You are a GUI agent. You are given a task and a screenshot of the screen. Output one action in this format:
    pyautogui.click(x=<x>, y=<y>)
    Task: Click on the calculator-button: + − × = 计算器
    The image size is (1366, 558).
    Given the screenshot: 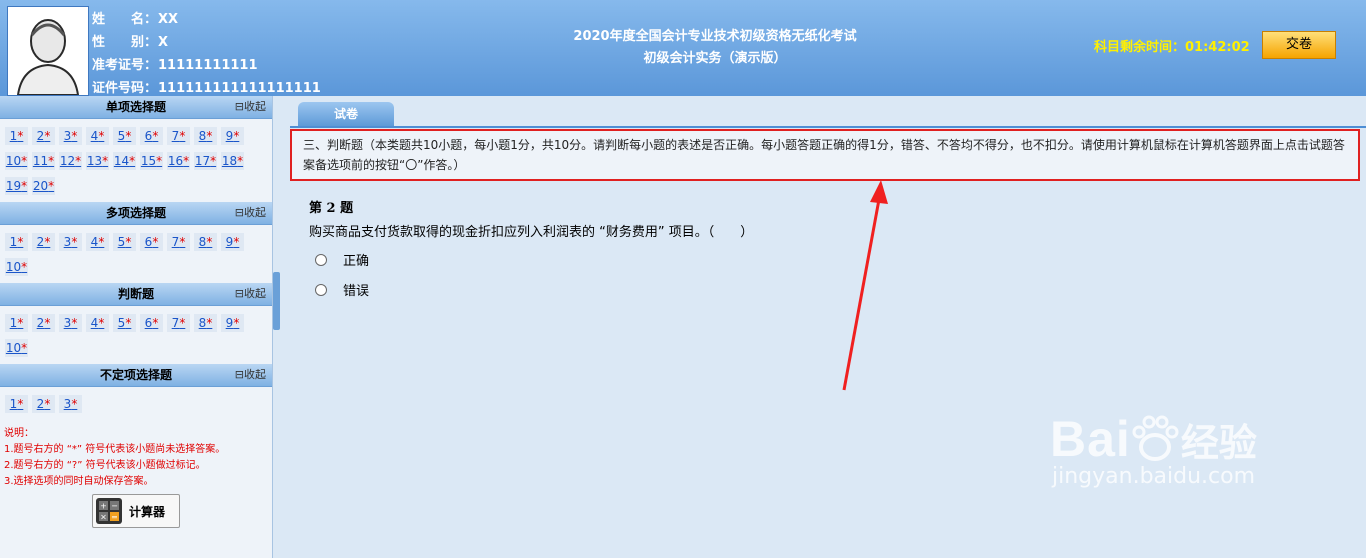 What is the action you would take?
    pyautogui.click(x=136, y=511)
    